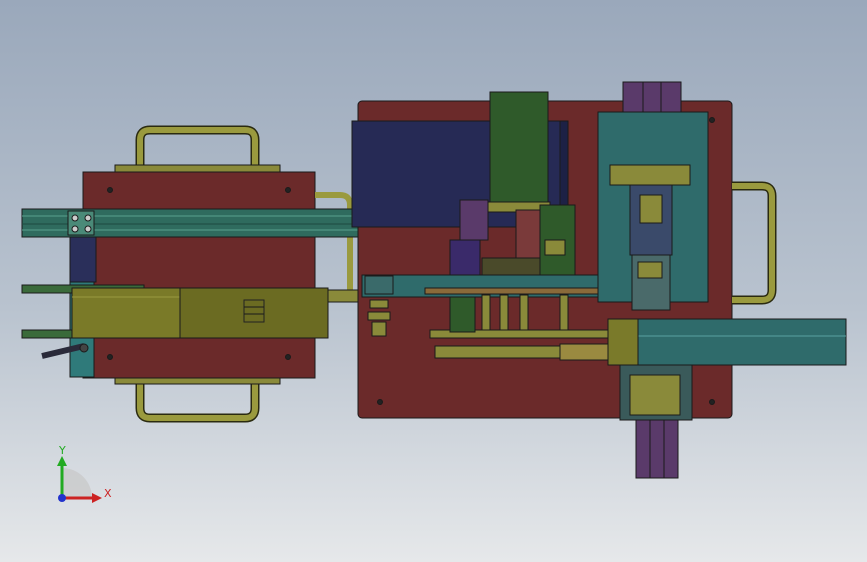 Image resolution: width=867 pixels, height=562 pixels. Describe the element at coordinates (62, 498) in the screenshot. I see `triad-z-axis` at that location.